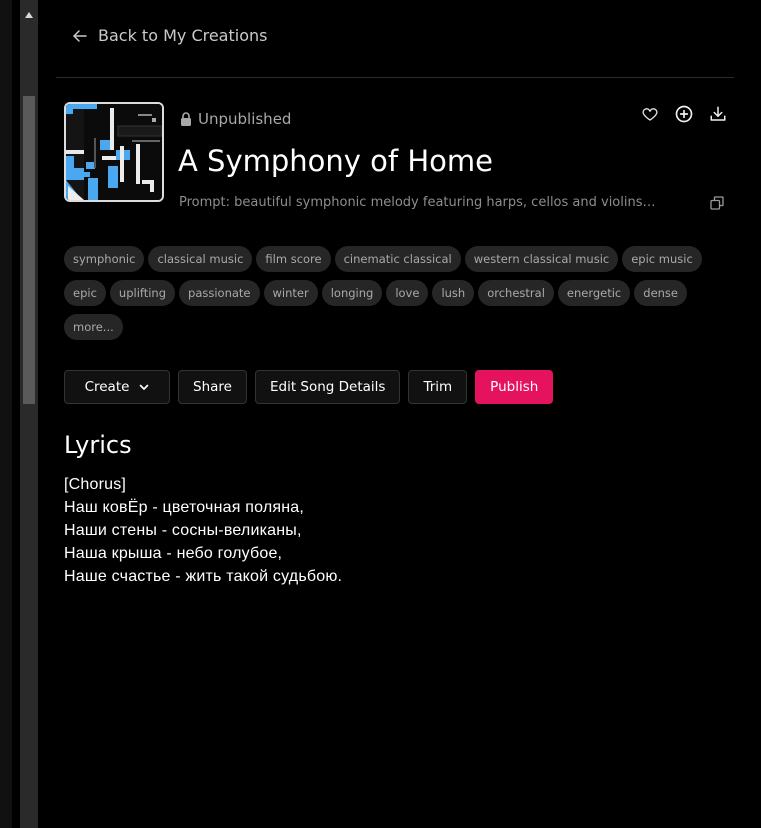 The height and width of the screenshot is (828, 761). I want to click on plus-circle-icon, so click(684, 114).